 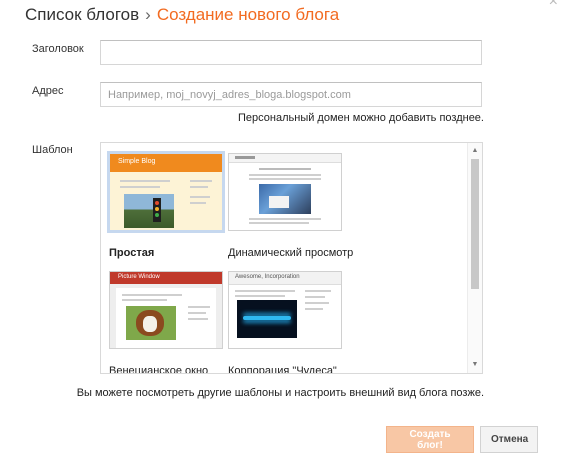 What do you see at coordinates (285, 192) in the screenshot?
I see `template-thumbnail` at bounding box center [285, 192].